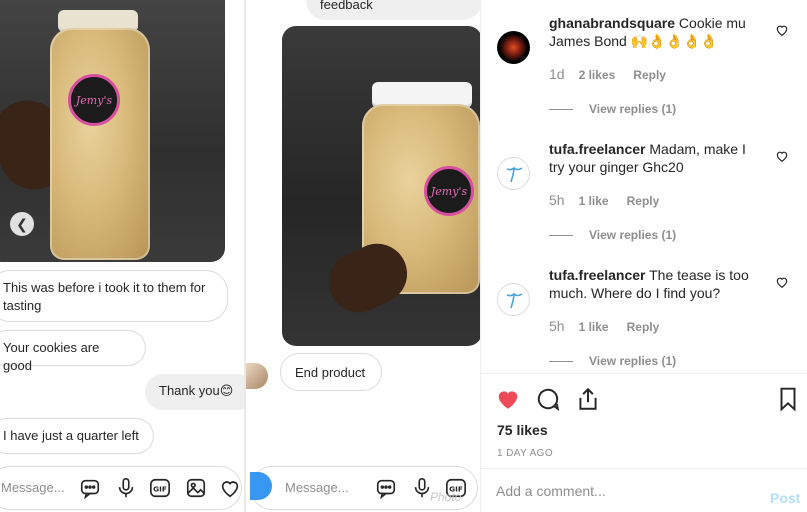 This screenshot has height=512, width=807. Describe the element at coordinates (588, 399) in the screenshot. I see `share-icon` at that location.